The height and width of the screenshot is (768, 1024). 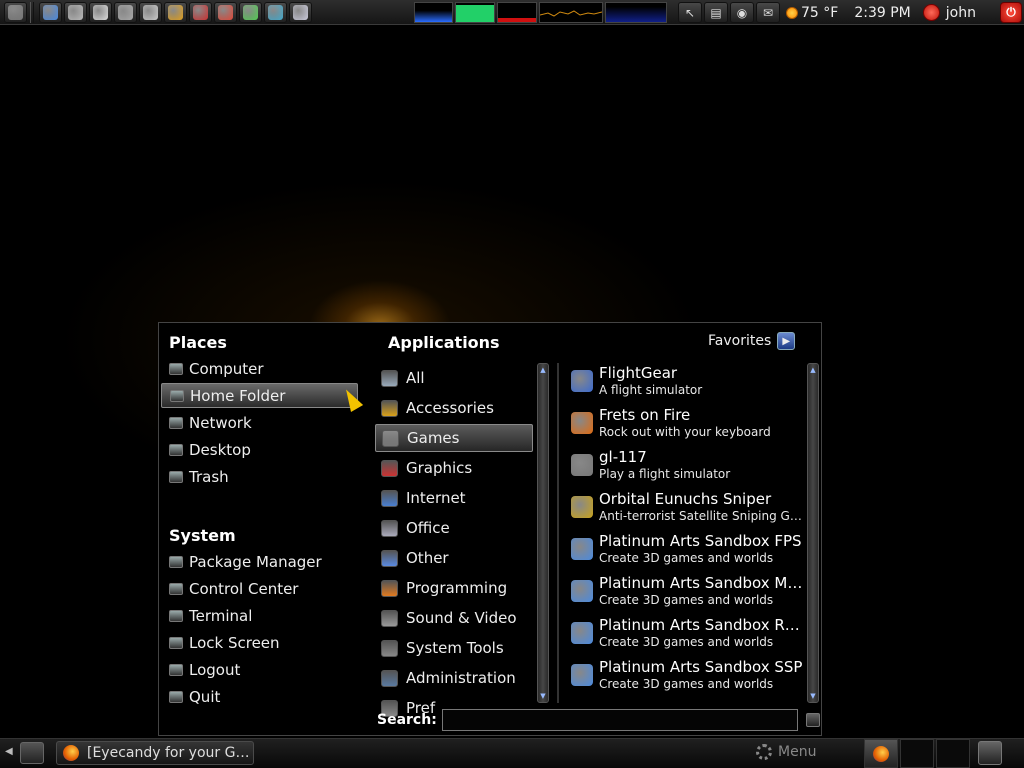 I want to click on app-item: Super Tux, so click(x=690, y=700).